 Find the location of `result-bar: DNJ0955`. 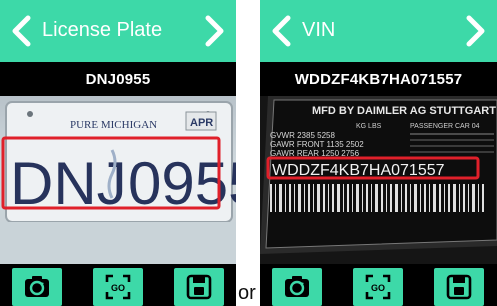

result-bar: DNJ0955 is located at coordinates (118, 79).